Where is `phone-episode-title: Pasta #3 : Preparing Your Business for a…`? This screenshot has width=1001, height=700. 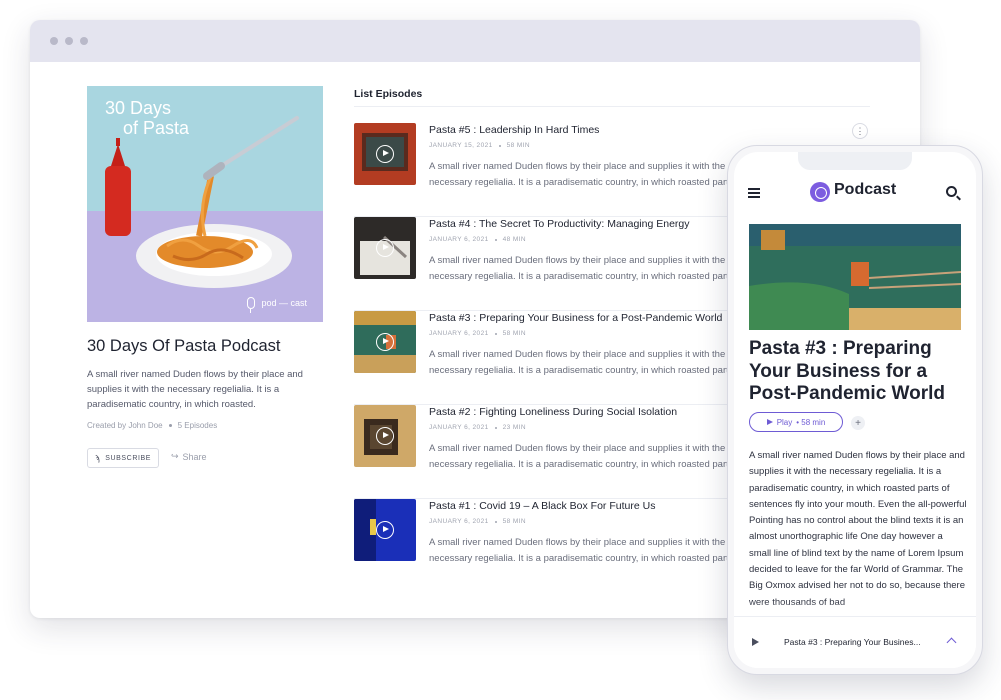
phone-episode-title: Pasta #3 : Preparing Your Business for a… is located at coordinates (847, 371).